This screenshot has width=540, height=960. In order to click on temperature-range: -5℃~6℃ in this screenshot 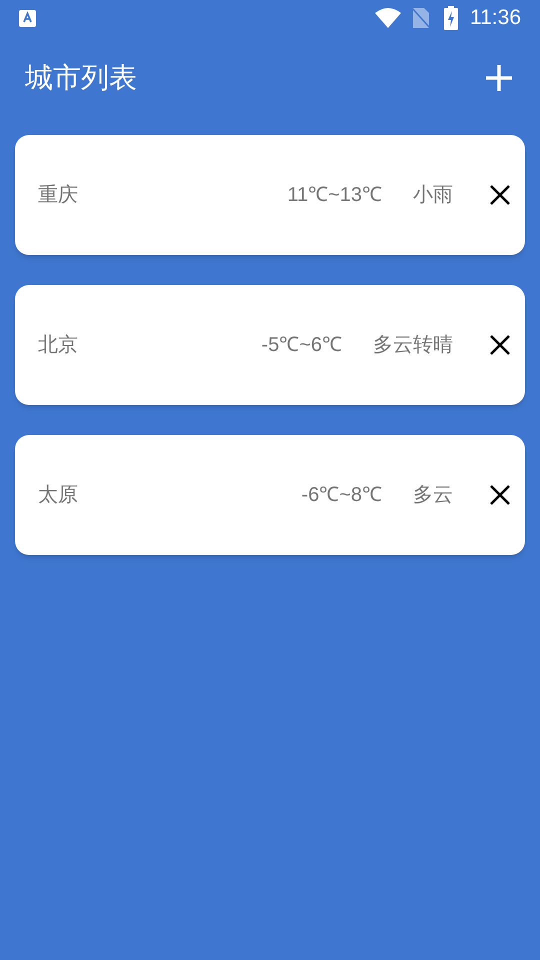, I will do `click(301, 345)`.